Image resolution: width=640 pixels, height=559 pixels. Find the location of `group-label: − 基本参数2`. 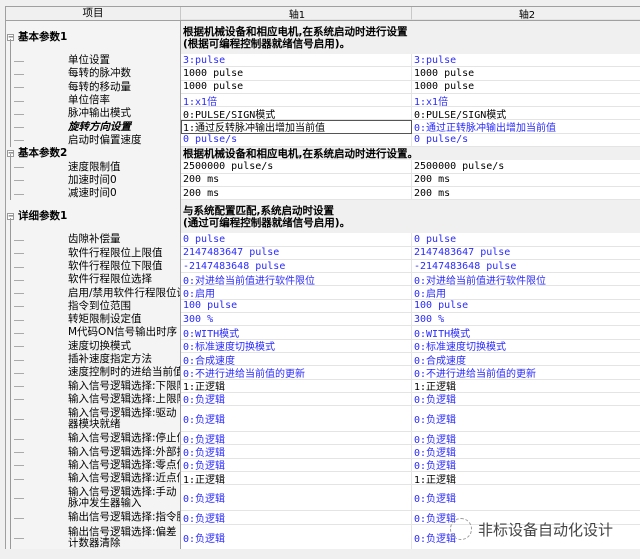

group-label: − 基本参数2 is located at coordinates (93, 154).